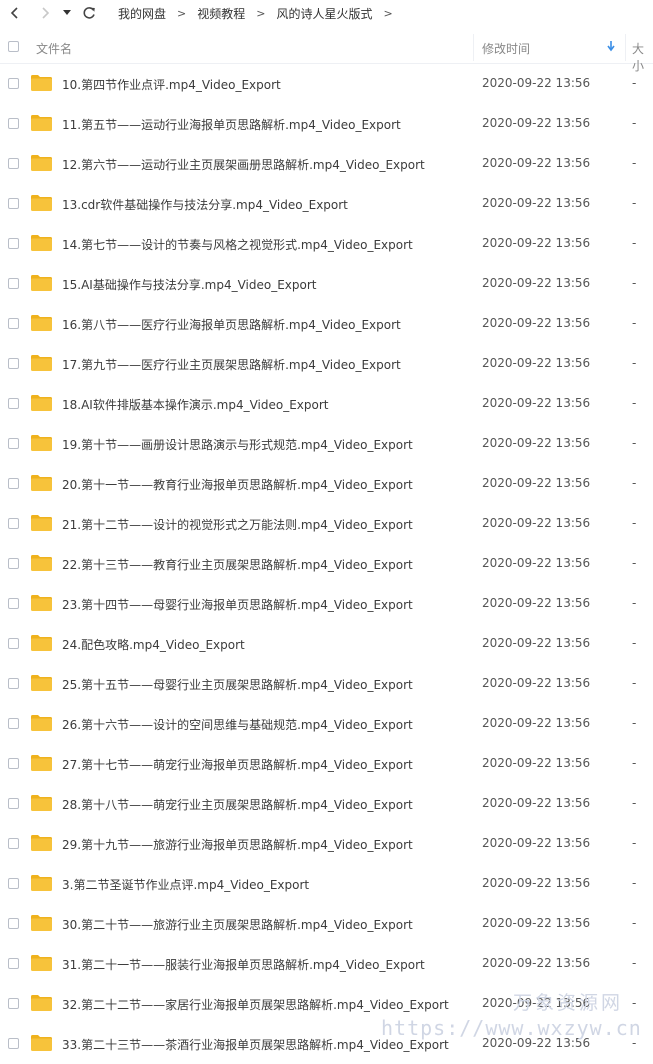 The image size is (653, 1064). Describe the element at coordinates (237, 564) in the screenshot. I see `file-name: 22.第十三节——教育行业主页展架思路解析.mp4_Video_Export` at that location.